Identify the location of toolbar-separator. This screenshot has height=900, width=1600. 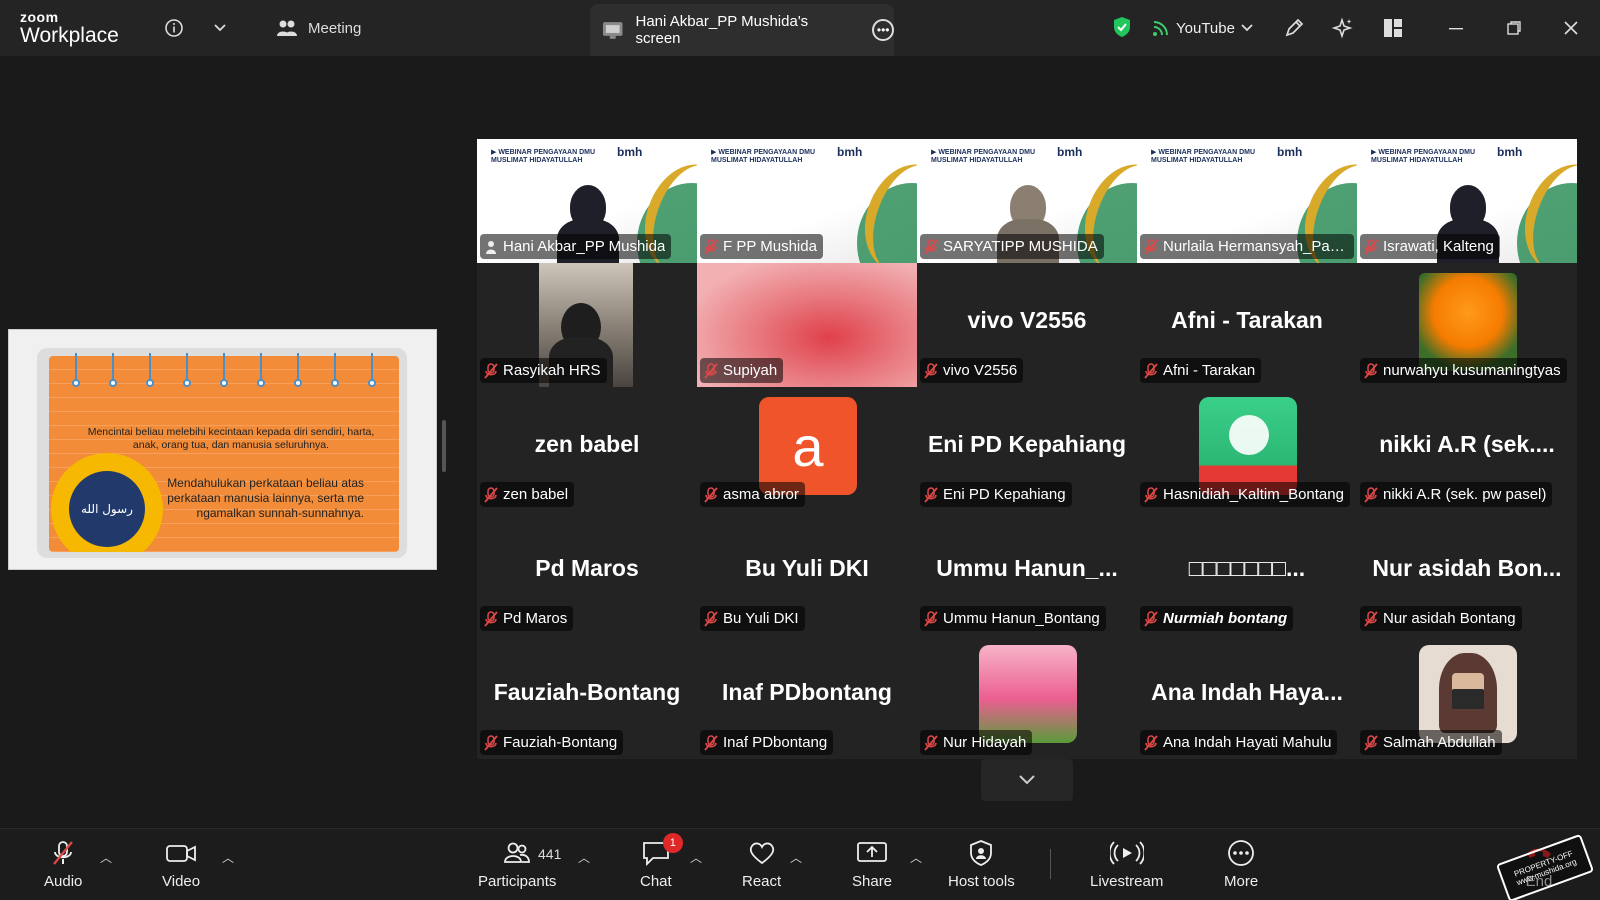
(1050, 864).